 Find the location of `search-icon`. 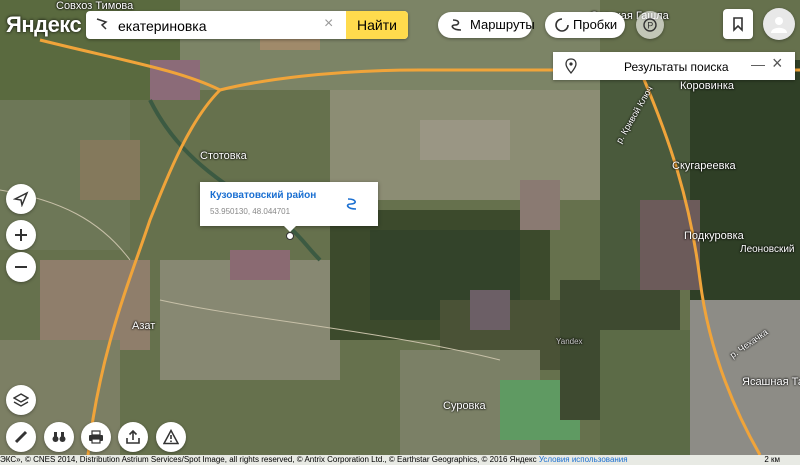

search-icon is located at coordinates (102, 25).